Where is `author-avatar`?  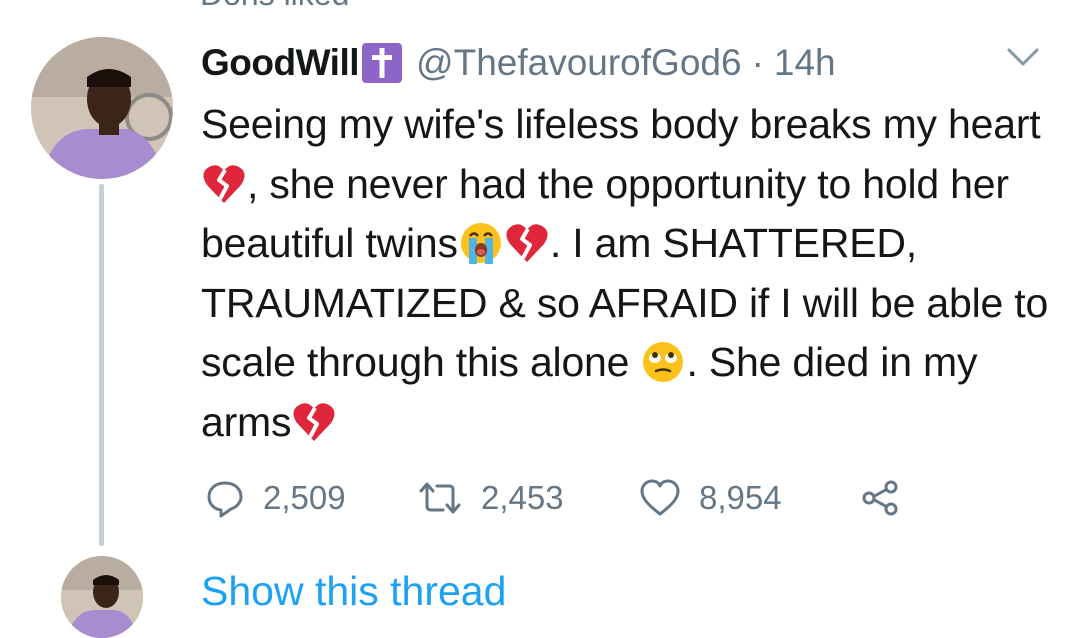
author-avatar is located at coordinates (102, 108).